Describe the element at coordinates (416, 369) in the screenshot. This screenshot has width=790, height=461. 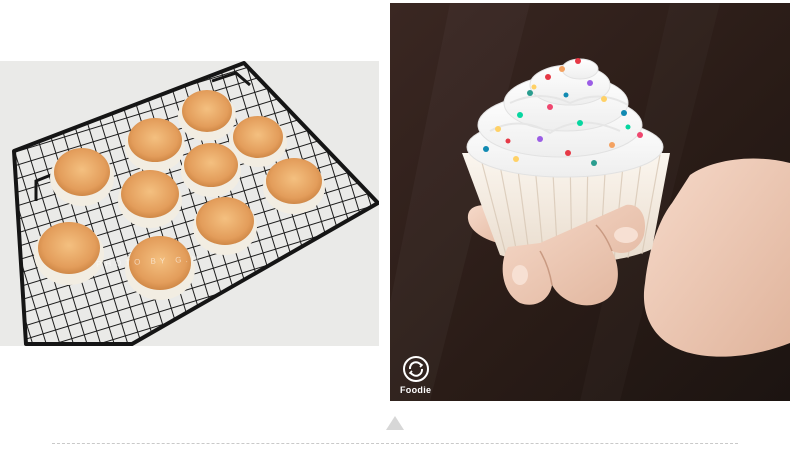
I see `foodie-logo-icon` at that location.